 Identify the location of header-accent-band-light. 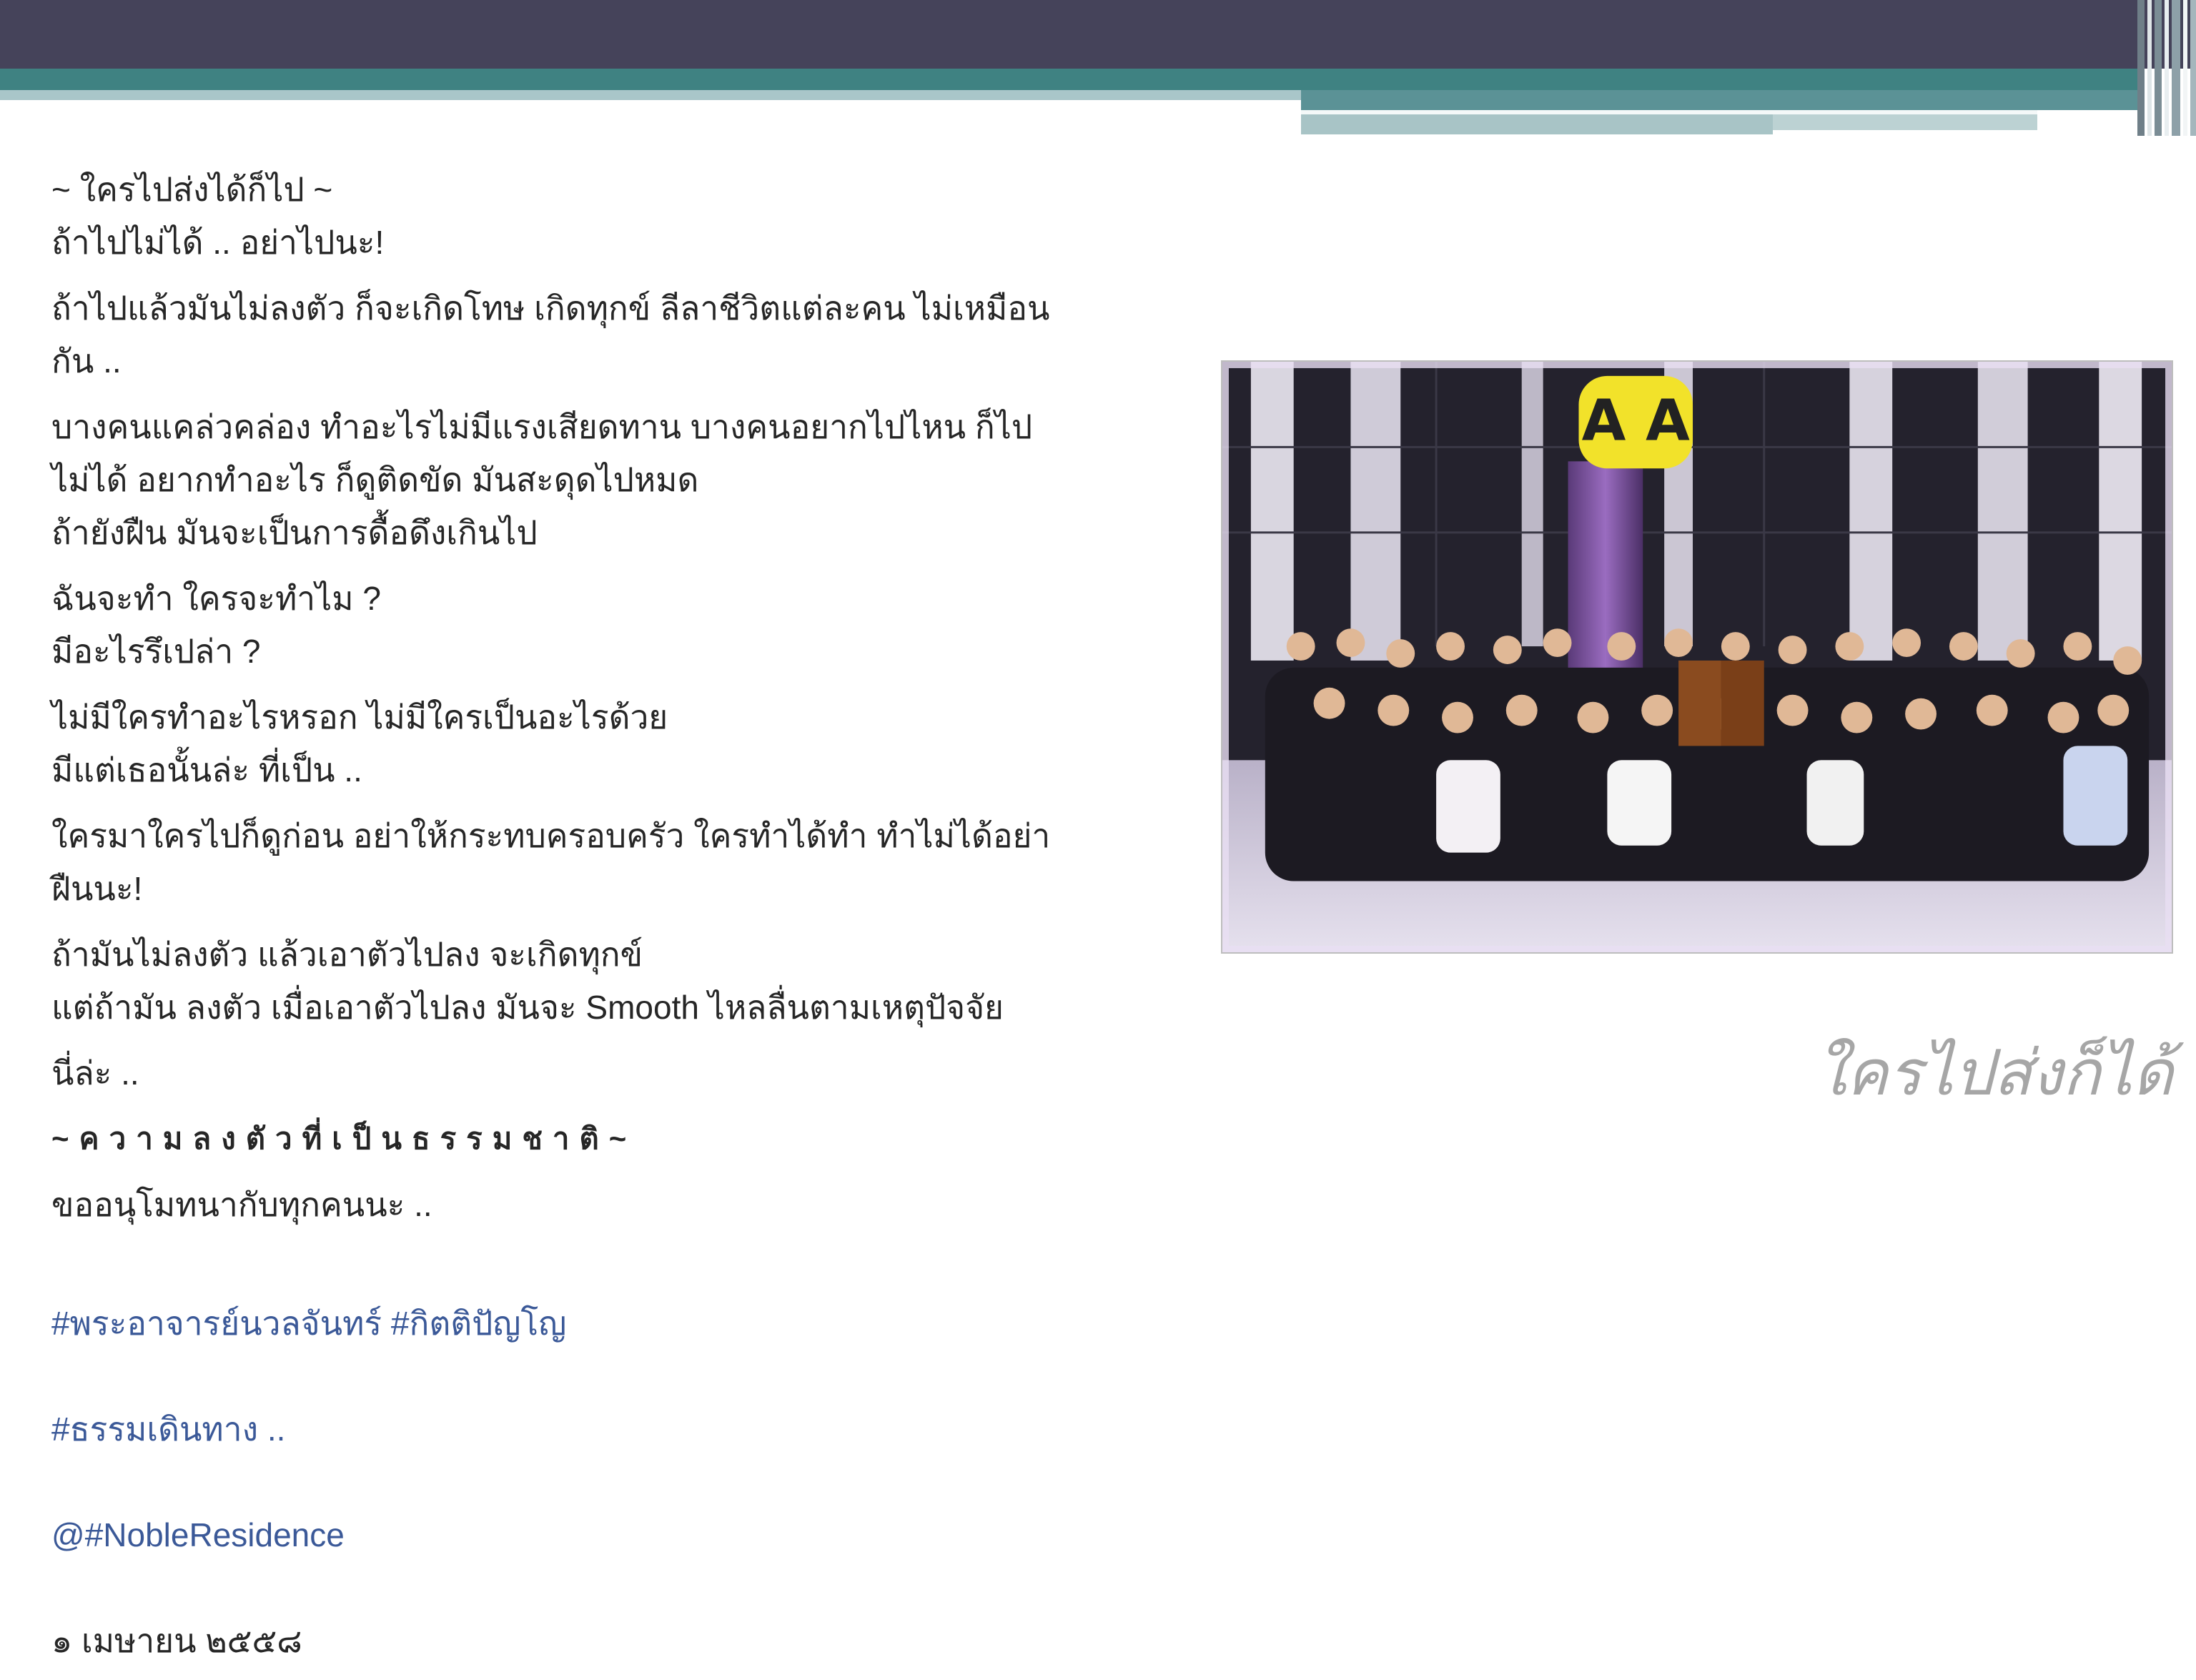
(650, 95).